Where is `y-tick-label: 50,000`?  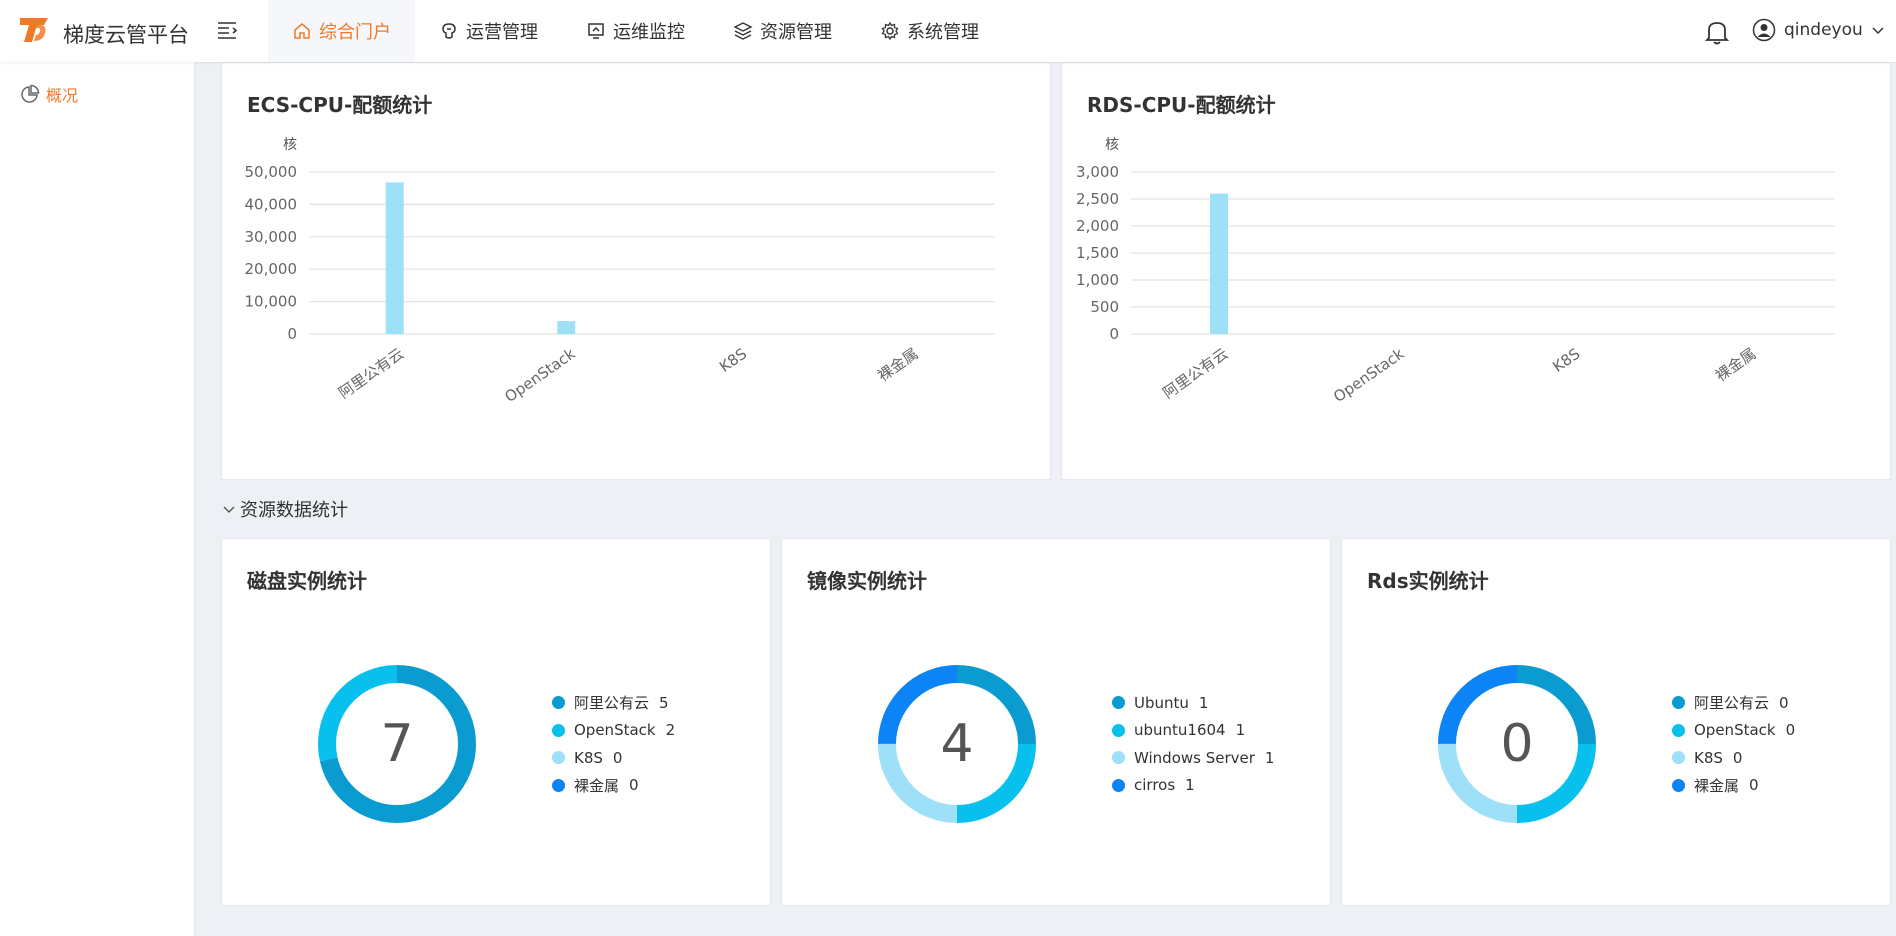
y-tick-label: 50,000 is located at coordinates (271, 172).